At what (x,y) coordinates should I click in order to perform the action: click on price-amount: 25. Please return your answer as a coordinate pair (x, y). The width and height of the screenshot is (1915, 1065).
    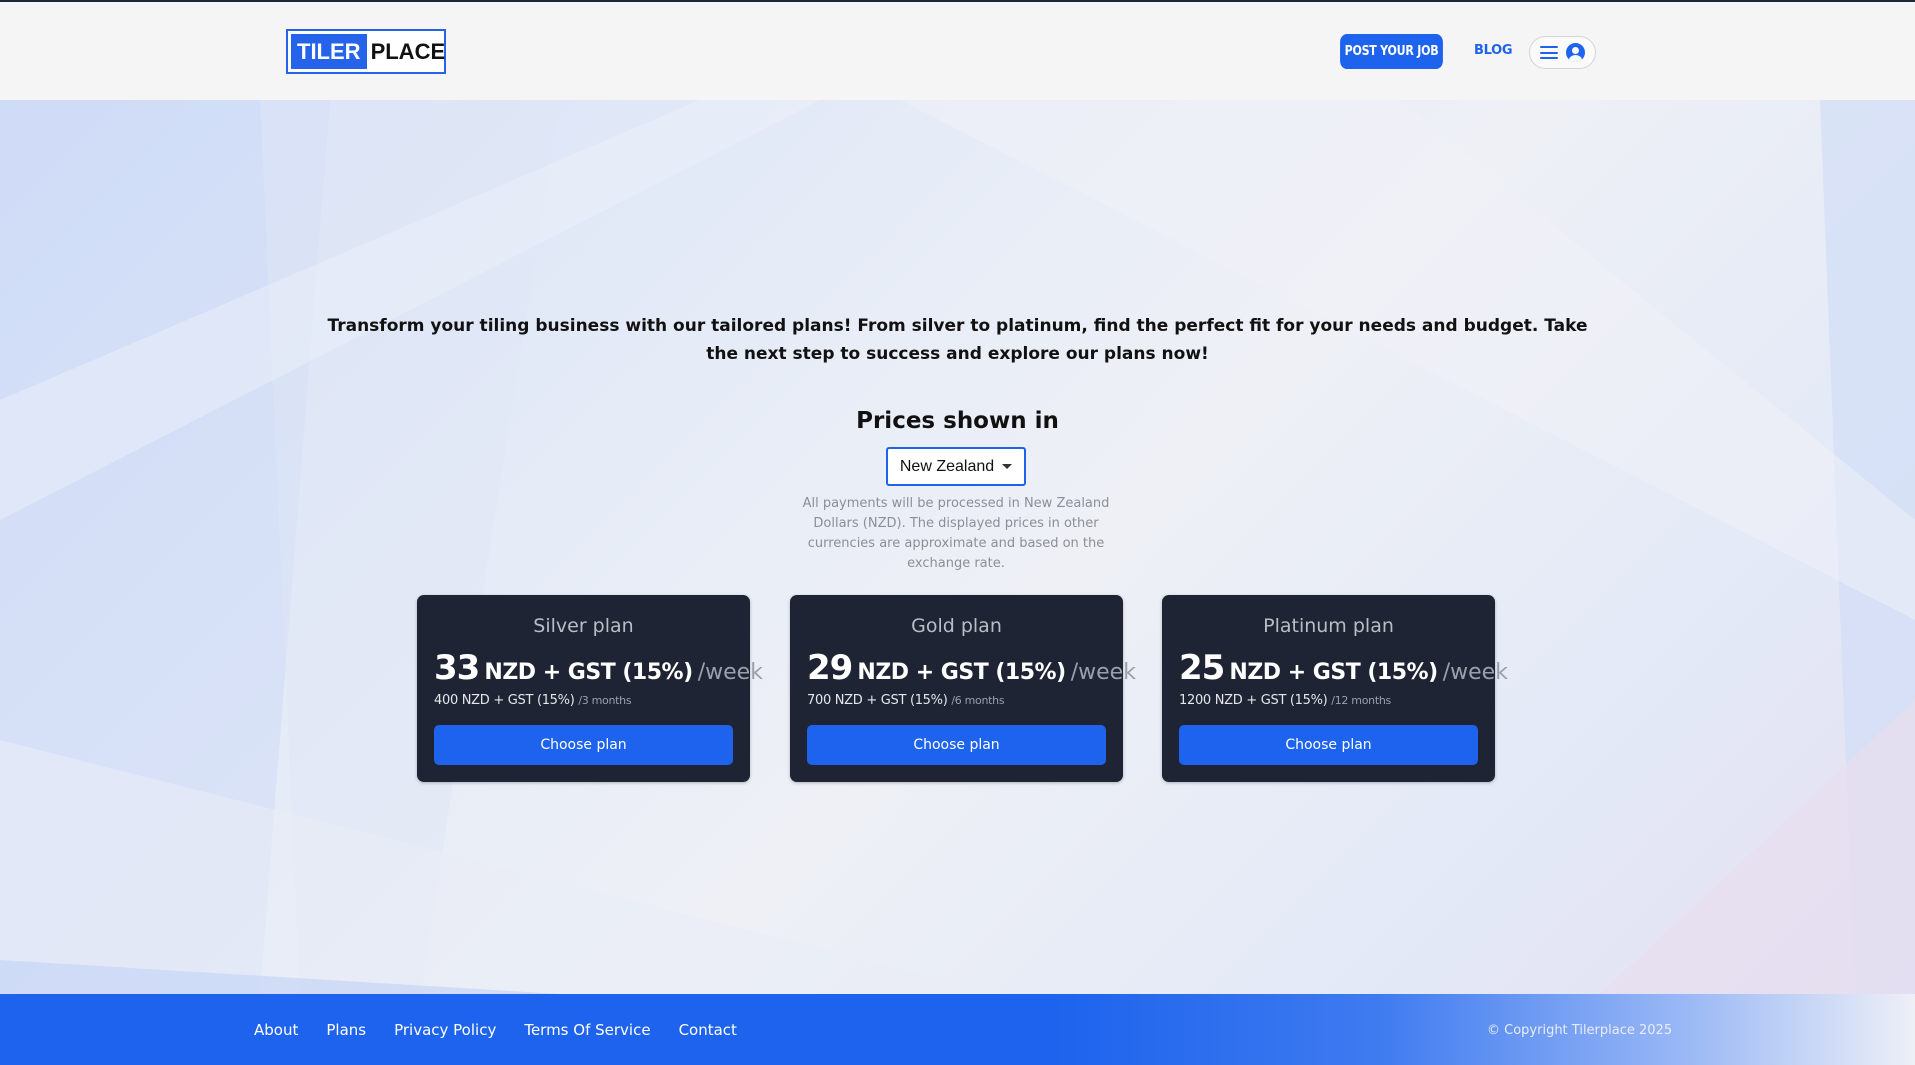
    Looking at the image, I should click on (1202, 668).